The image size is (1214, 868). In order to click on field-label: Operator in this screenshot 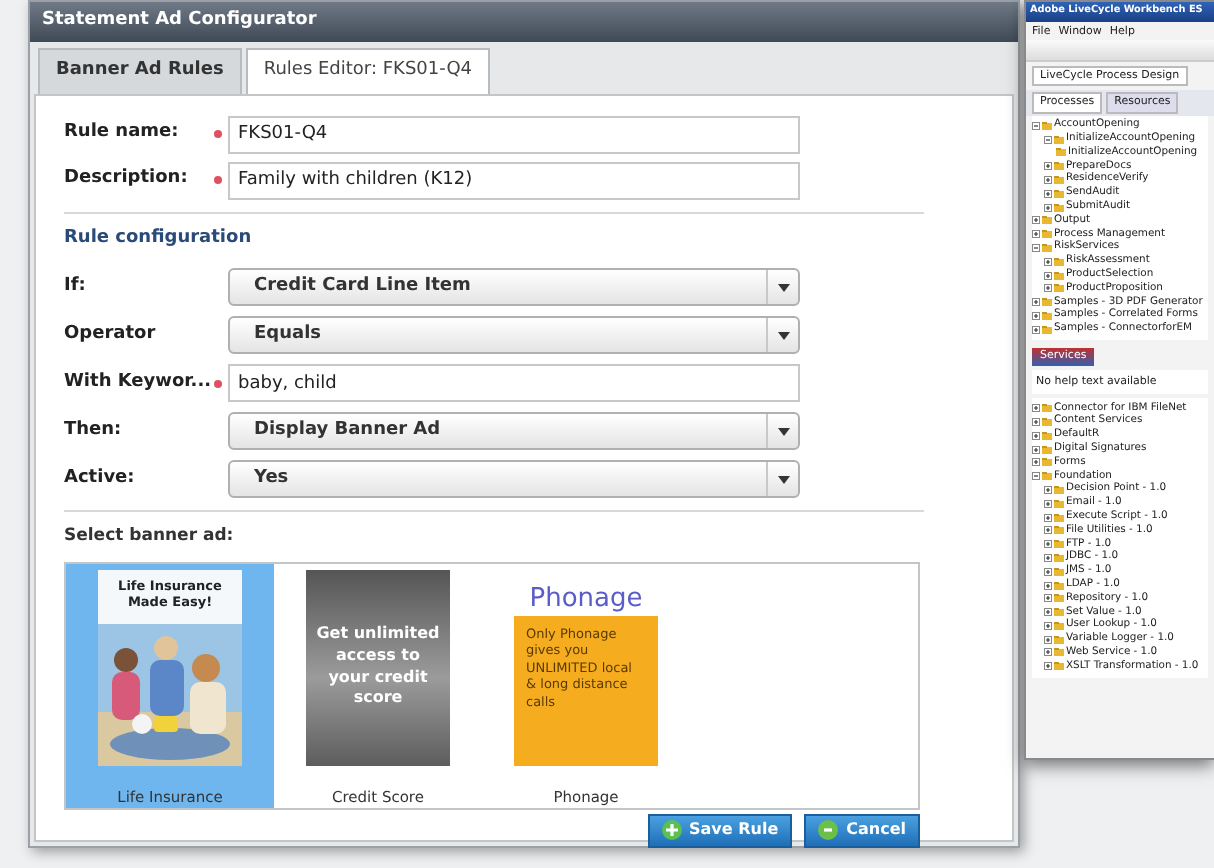, I will do `click(111, 334)`.